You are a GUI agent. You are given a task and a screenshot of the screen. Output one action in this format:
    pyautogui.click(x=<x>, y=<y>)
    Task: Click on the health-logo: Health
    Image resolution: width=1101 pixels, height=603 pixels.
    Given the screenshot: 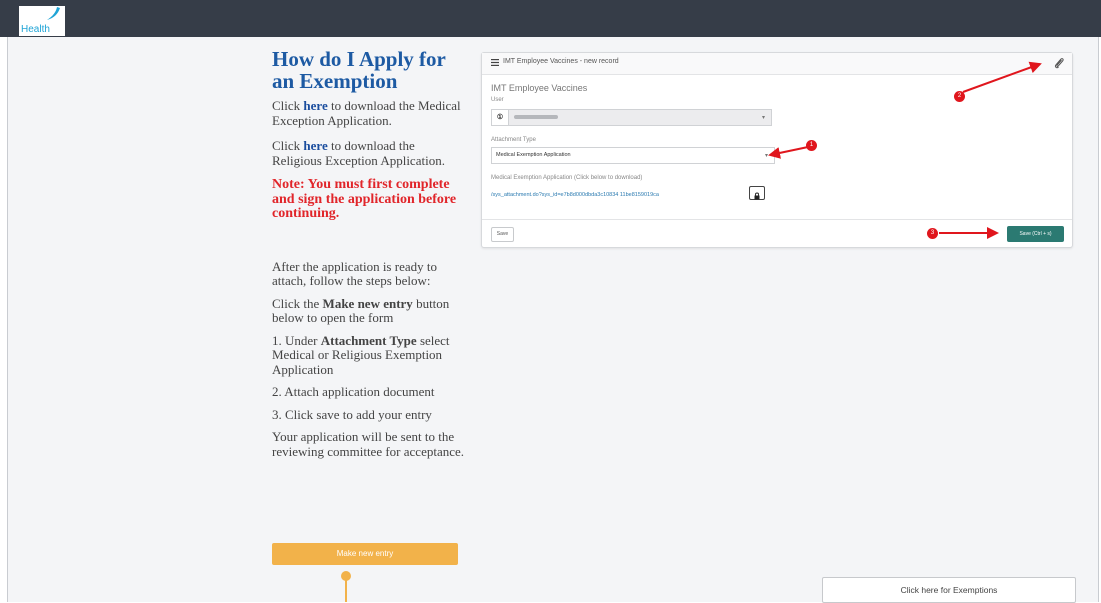 What is the action you would take?
    pyautogui.click(x=42, y=21)
    